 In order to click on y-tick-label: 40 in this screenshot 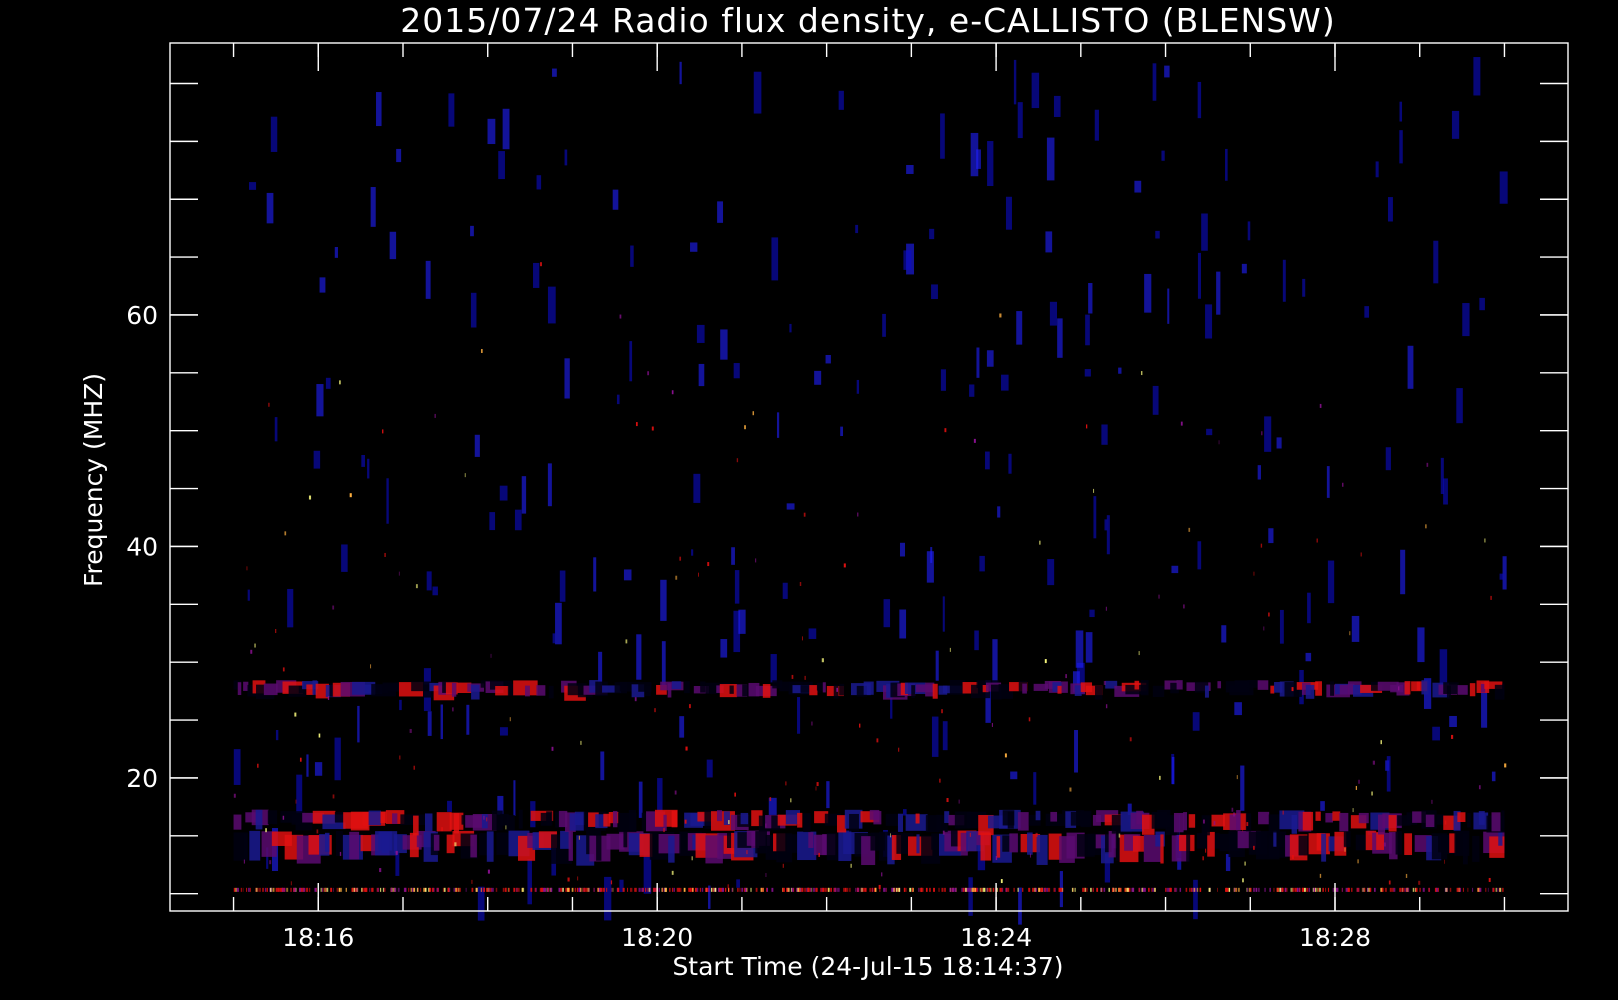, I will do `click(142, 546)`.